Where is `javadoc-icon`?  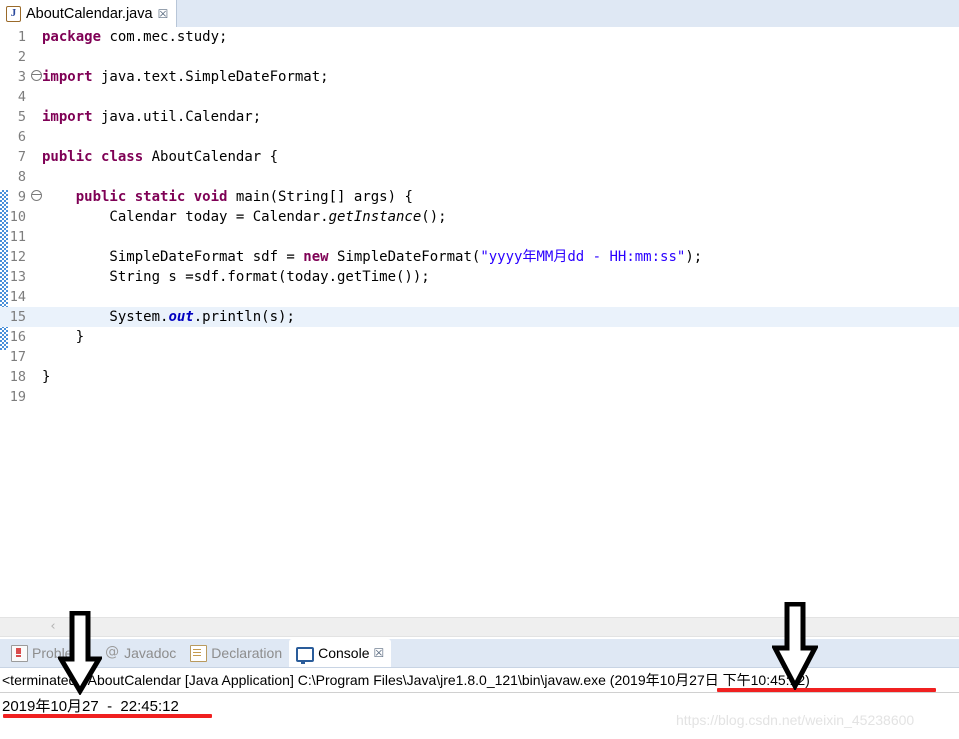 javadoc-icon is located at coordinates (112, 652).